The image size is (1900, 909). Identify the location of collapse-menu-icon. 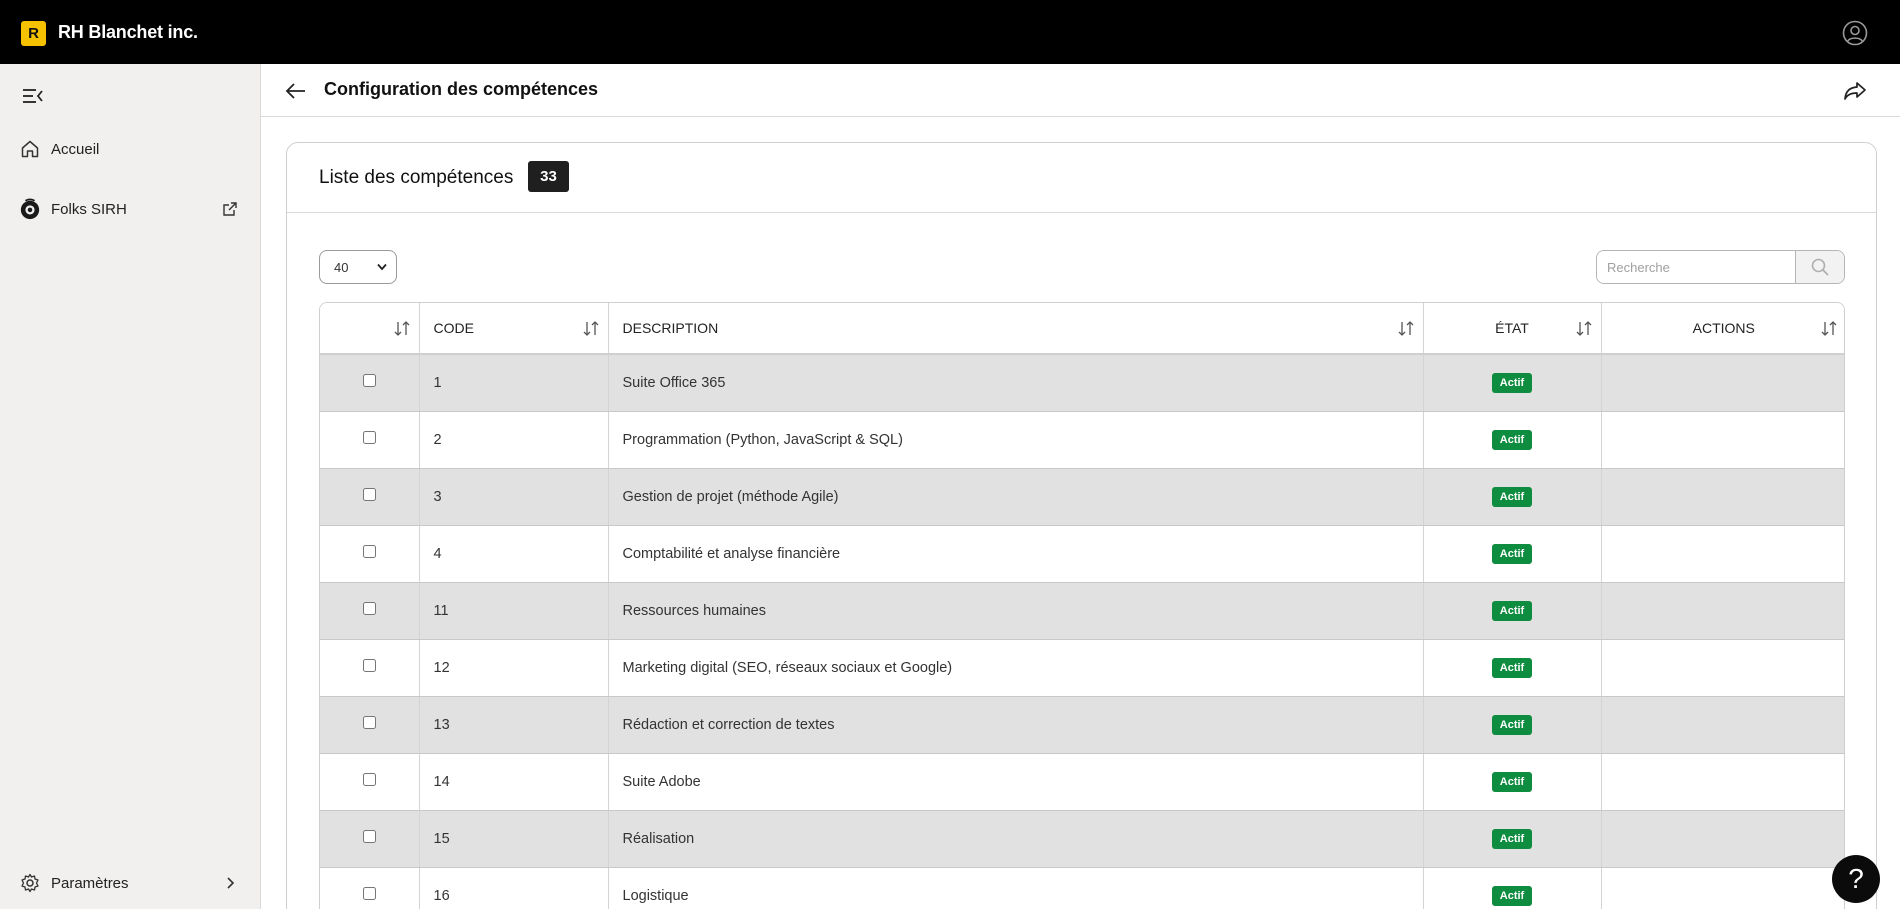
(33, 96).